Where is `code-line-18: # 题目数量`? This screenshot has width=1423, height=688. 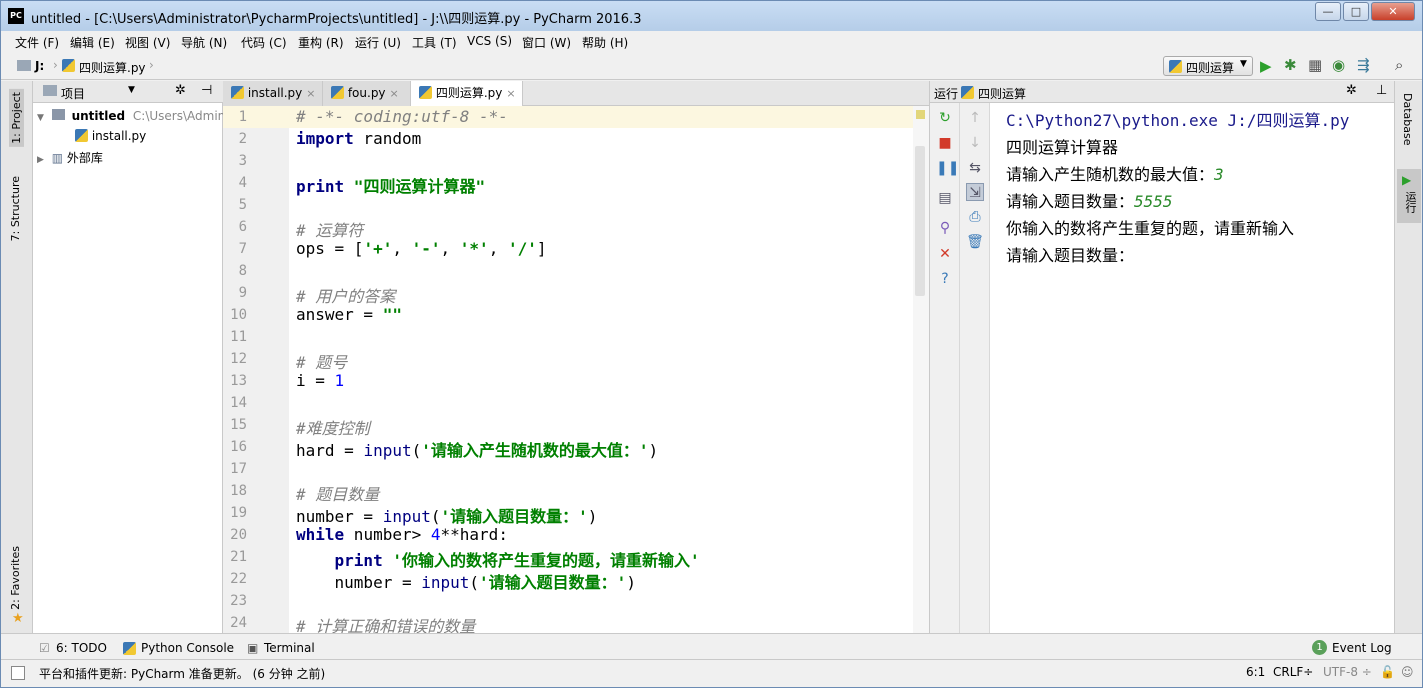 code-line-18: # 题目数量 is located at coordinates (338, 494).